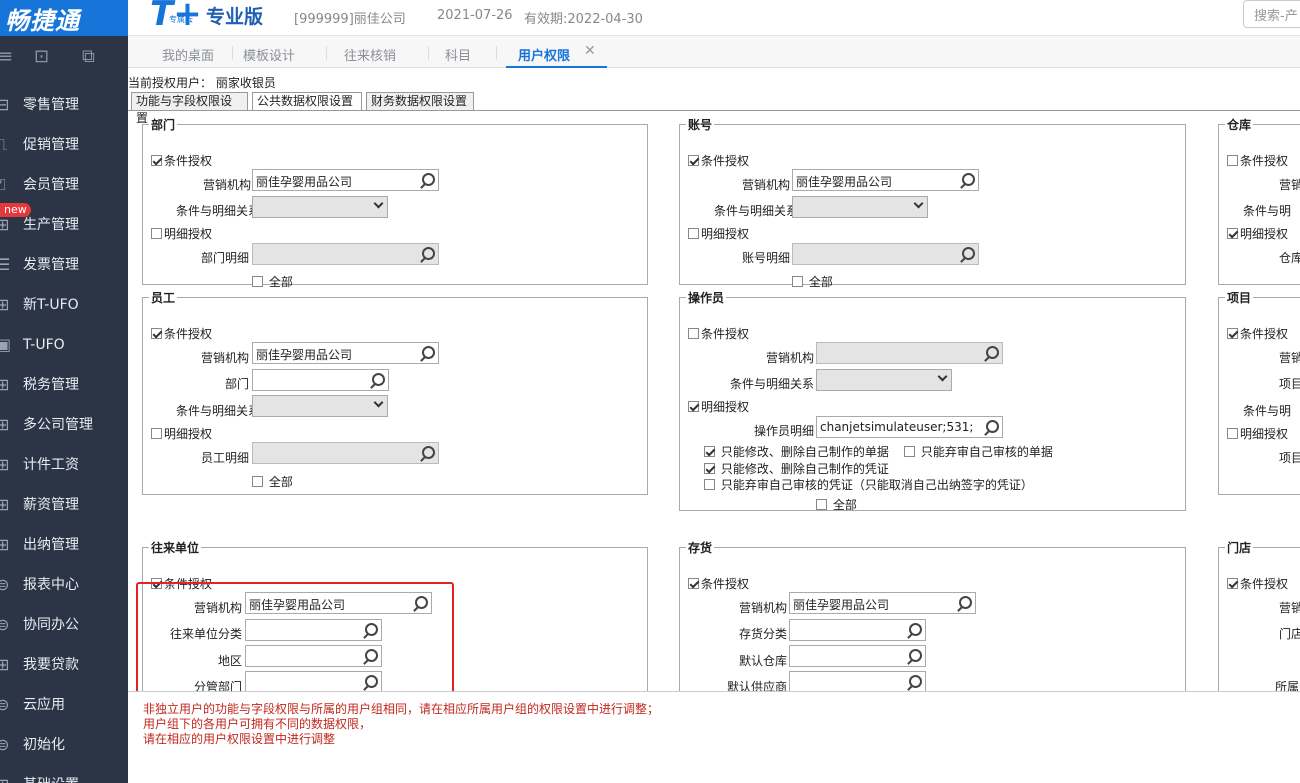 This screenshot has height=783, width=1300. Describe the element at coordinates (978, 451) in the screenshot. I see `operator-opt-unaudit-docs: 只能弃审自己审核的单据` at that location.